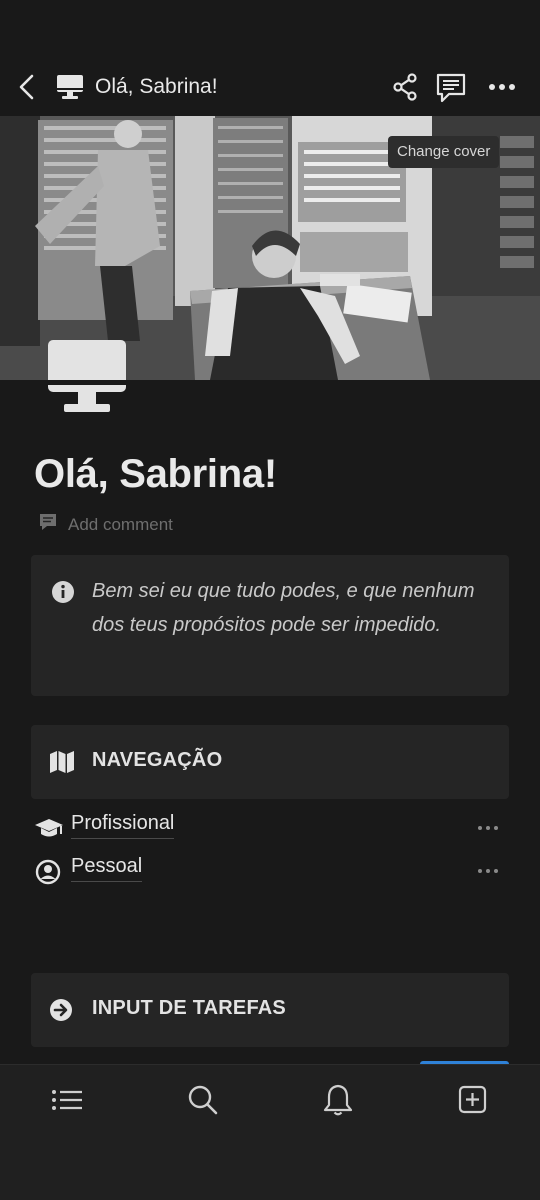 Image resolution: width=540 pixels, height=1200 pixels. What do you see at coordinates (338, 1100) in the screenshot?
I see `bell-icon` at bounding box center [338, 1100].